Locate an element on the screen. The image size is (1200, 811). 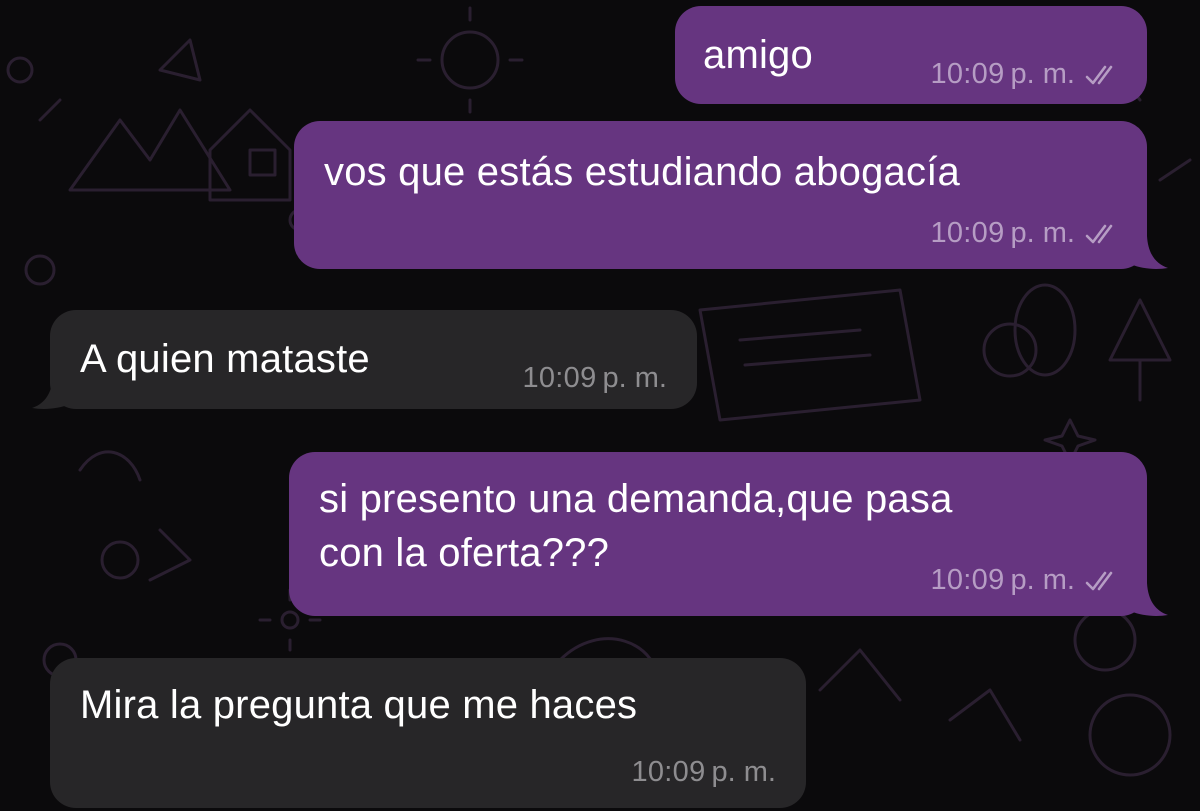
message-bubble-outgoing: amigo 10:09 p. m. is located at coordinates (911, 55).